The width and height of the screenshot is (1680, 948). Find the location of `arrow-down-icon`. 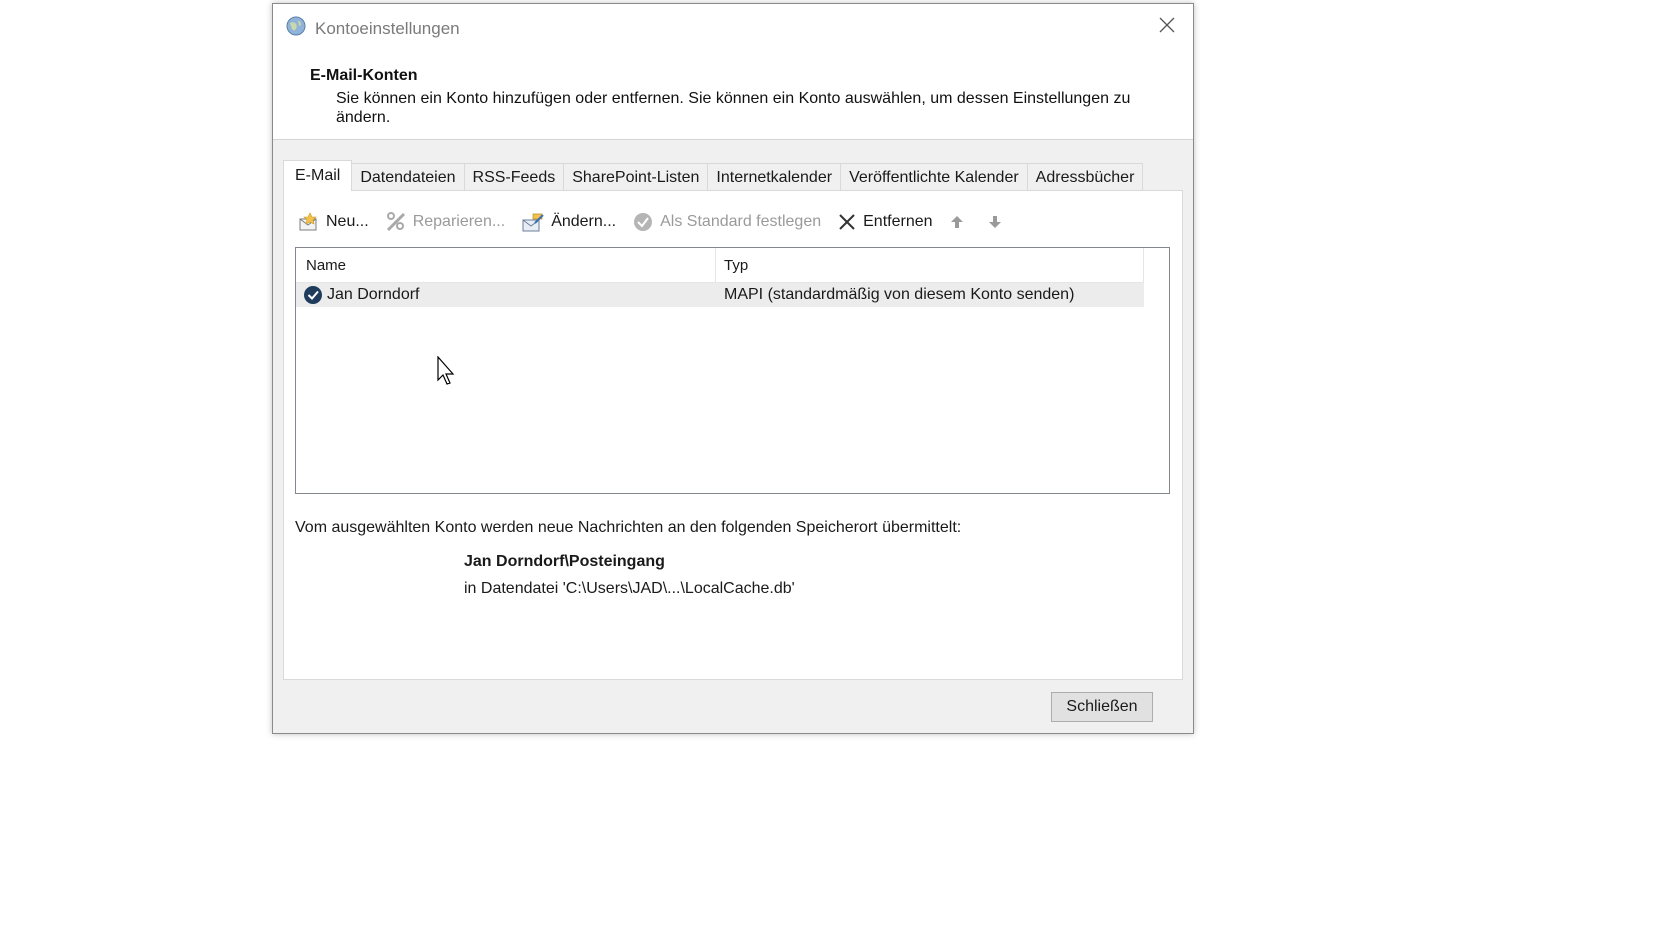

arrow-down-icon is located at coordinates (994, 222).